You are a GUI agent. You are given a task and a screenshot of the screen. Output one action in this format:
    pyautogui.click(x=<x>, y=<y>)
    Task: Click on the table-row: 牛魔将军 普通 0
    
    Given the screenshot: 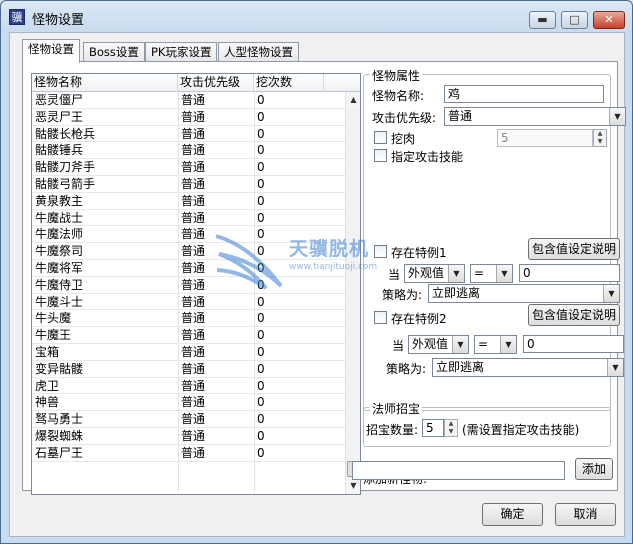 What is the action you would take?
    pyautogui.click(x=188, y=268)
    